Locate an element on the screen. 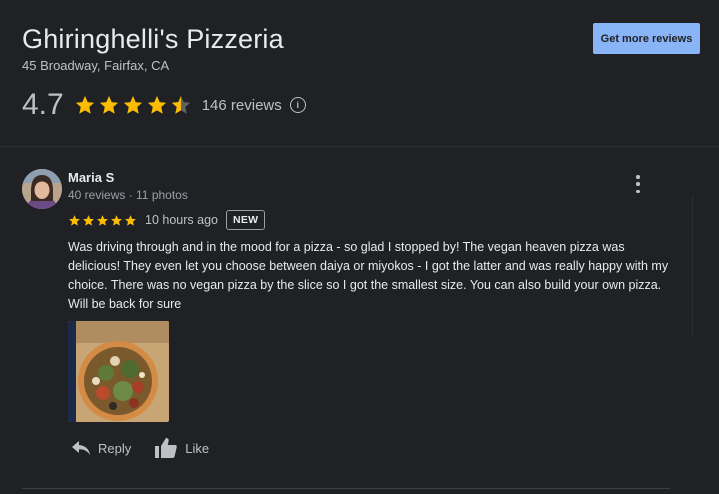 The image size is (719, 494). reply-icon is located at coordinates (81, 448).